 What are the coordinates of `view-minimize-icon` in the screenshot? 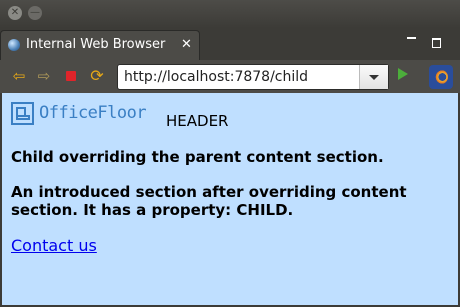 It's located at (411, 38).